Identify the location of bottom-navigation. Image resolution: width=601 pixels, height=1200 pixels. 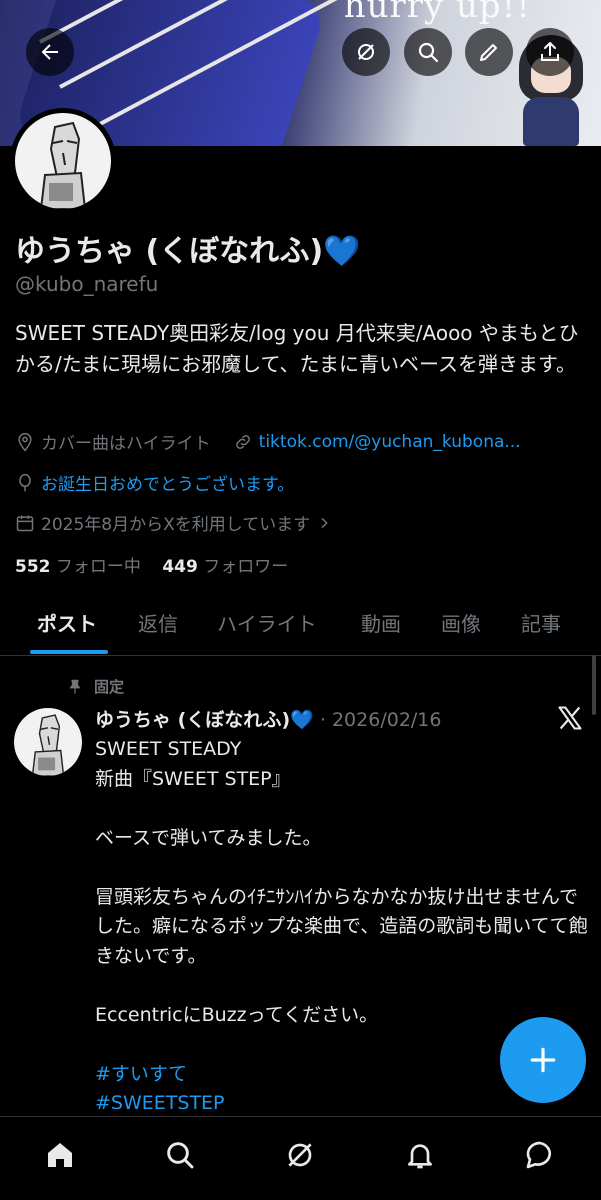
(300, 1158).